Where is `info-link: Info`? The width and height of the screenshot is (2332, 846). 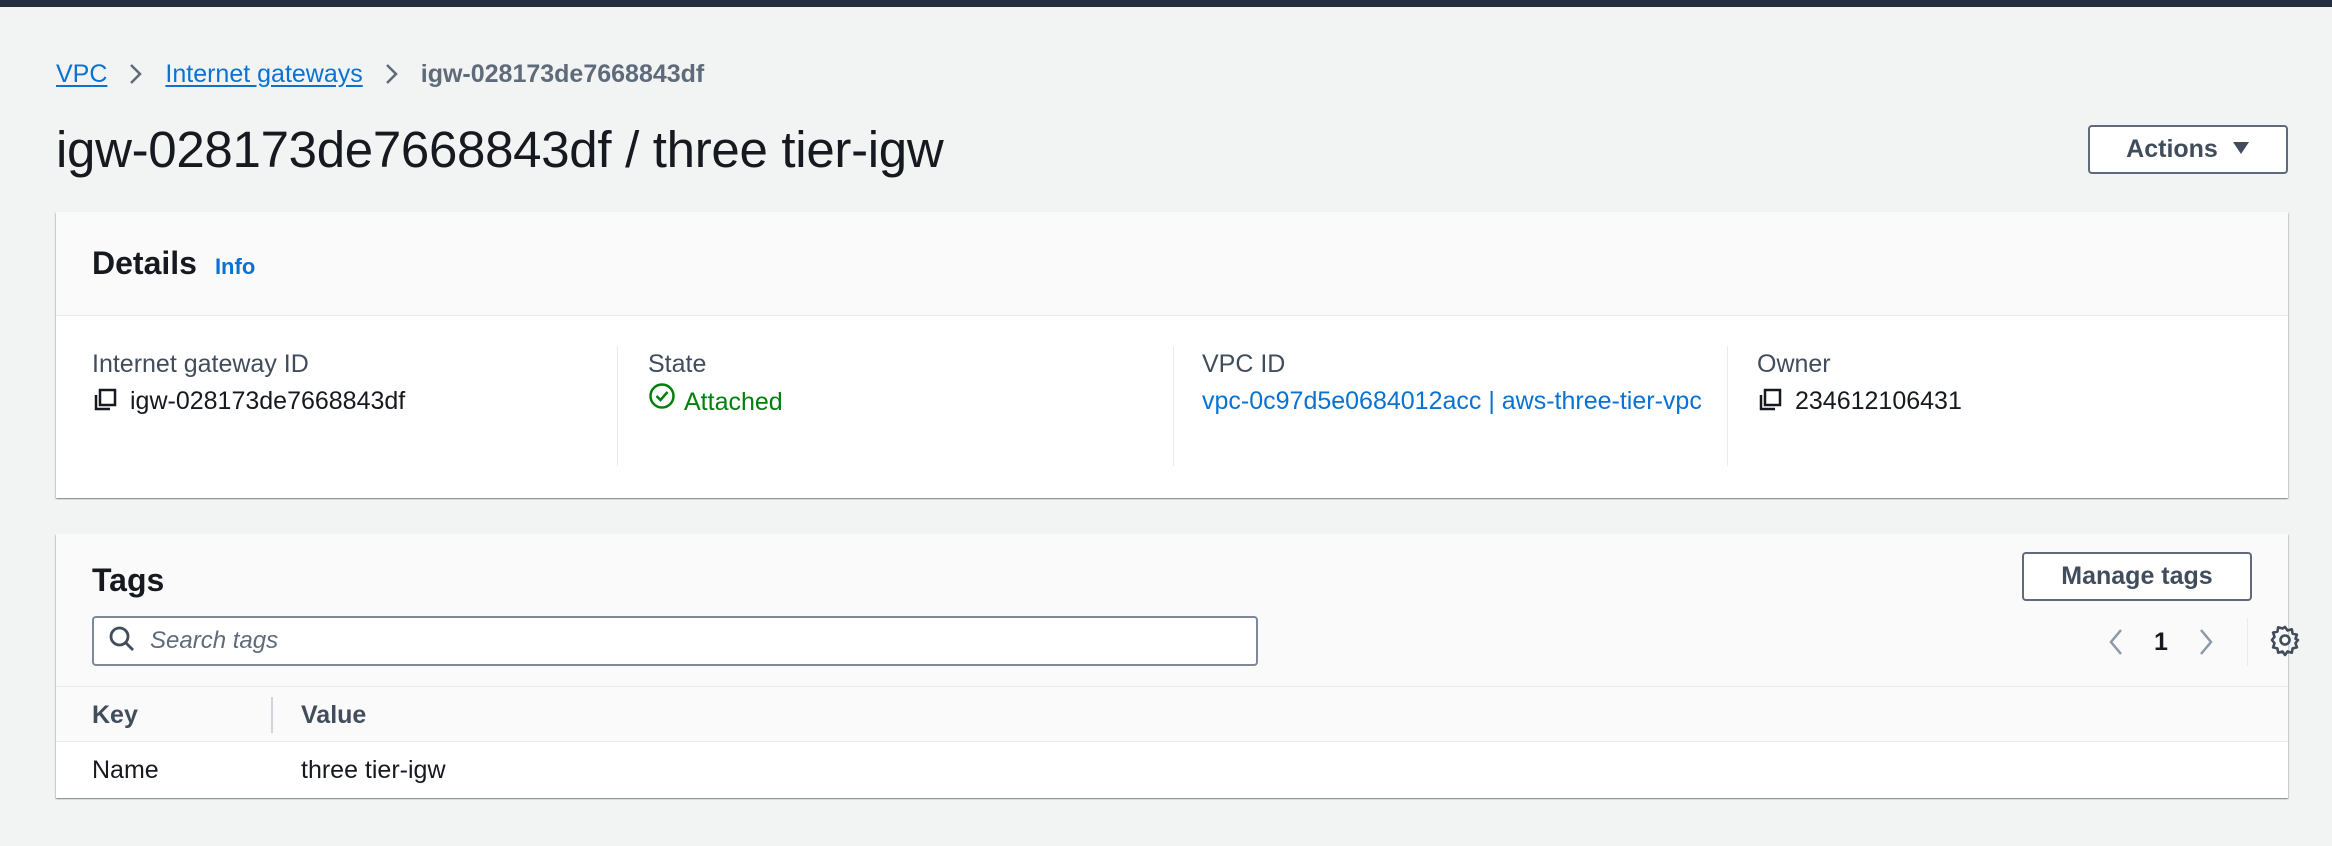
info-link: Info is located at coordinates (235, 267).